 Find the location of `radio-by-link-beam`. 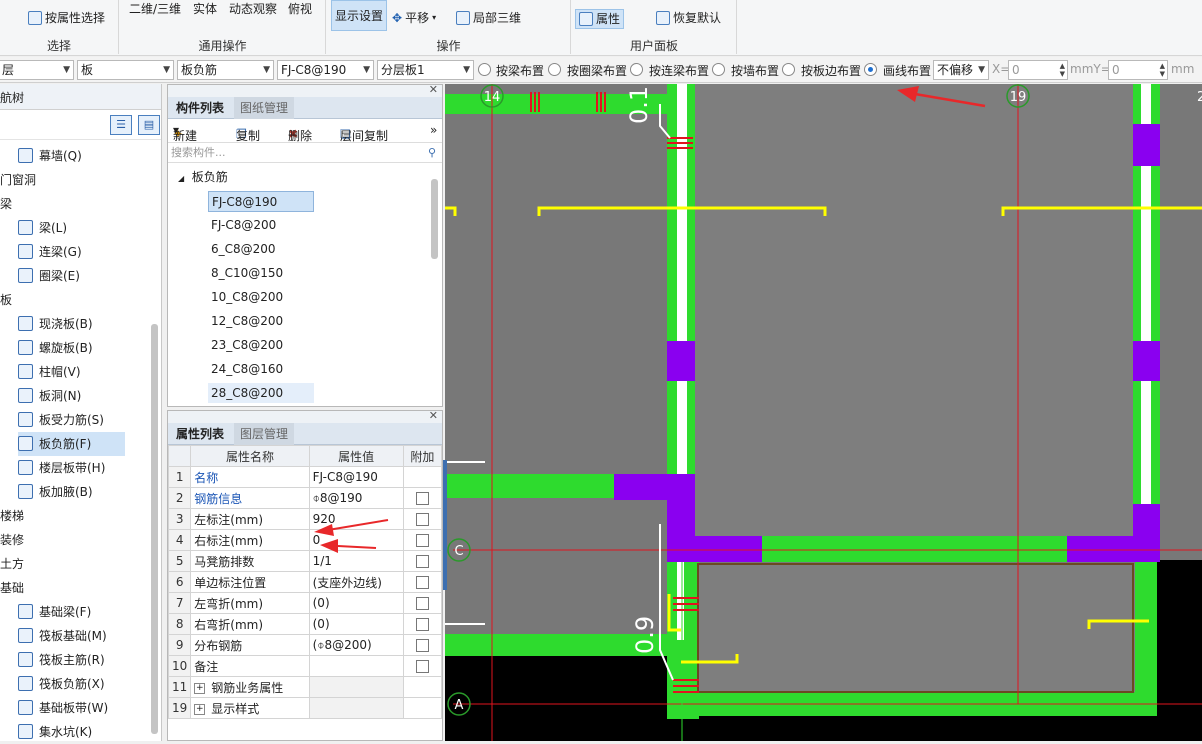

radio-by-link-beam is located at coordinates (636, 69).